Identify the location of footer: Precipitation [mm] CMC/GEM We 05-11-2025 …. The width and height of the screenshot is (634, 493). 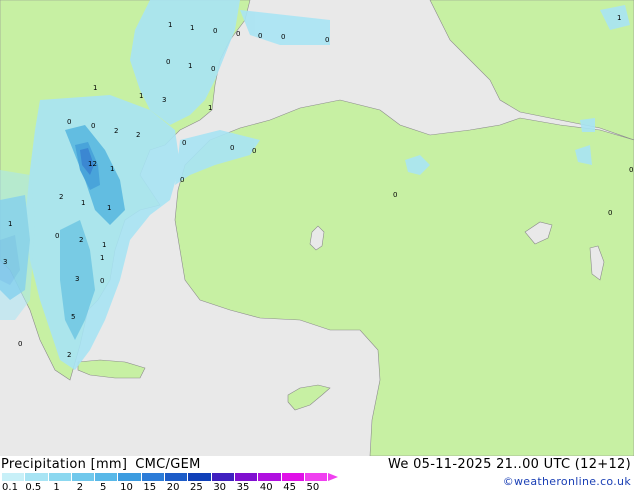
(317, 474).